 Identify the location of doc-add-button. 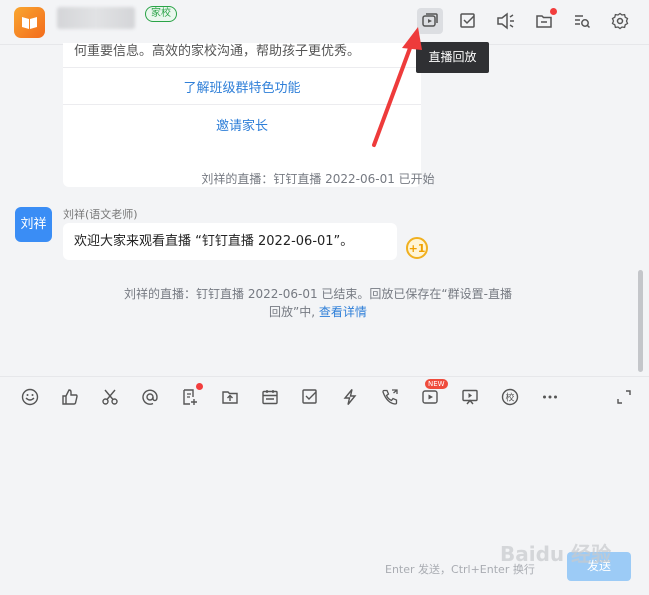
(191, 395).